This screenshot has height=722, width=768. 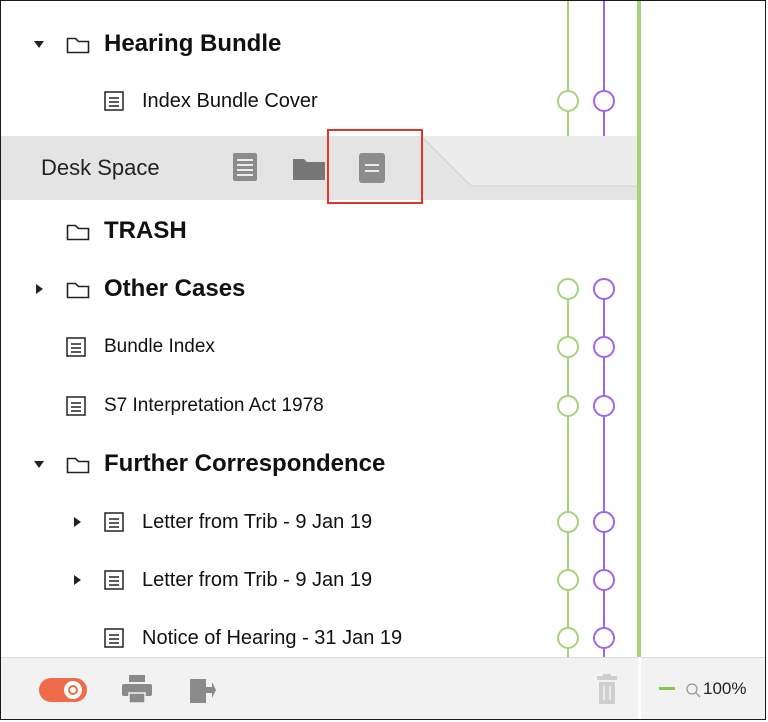 I want to click on tree-row-label: Bundle Index, so click(x=159, y=346).